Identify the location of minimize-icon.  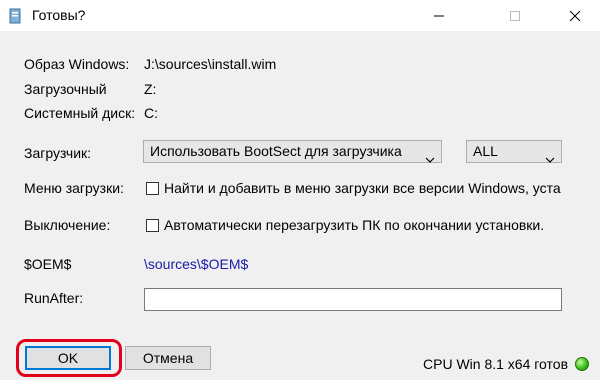
(439, 15).